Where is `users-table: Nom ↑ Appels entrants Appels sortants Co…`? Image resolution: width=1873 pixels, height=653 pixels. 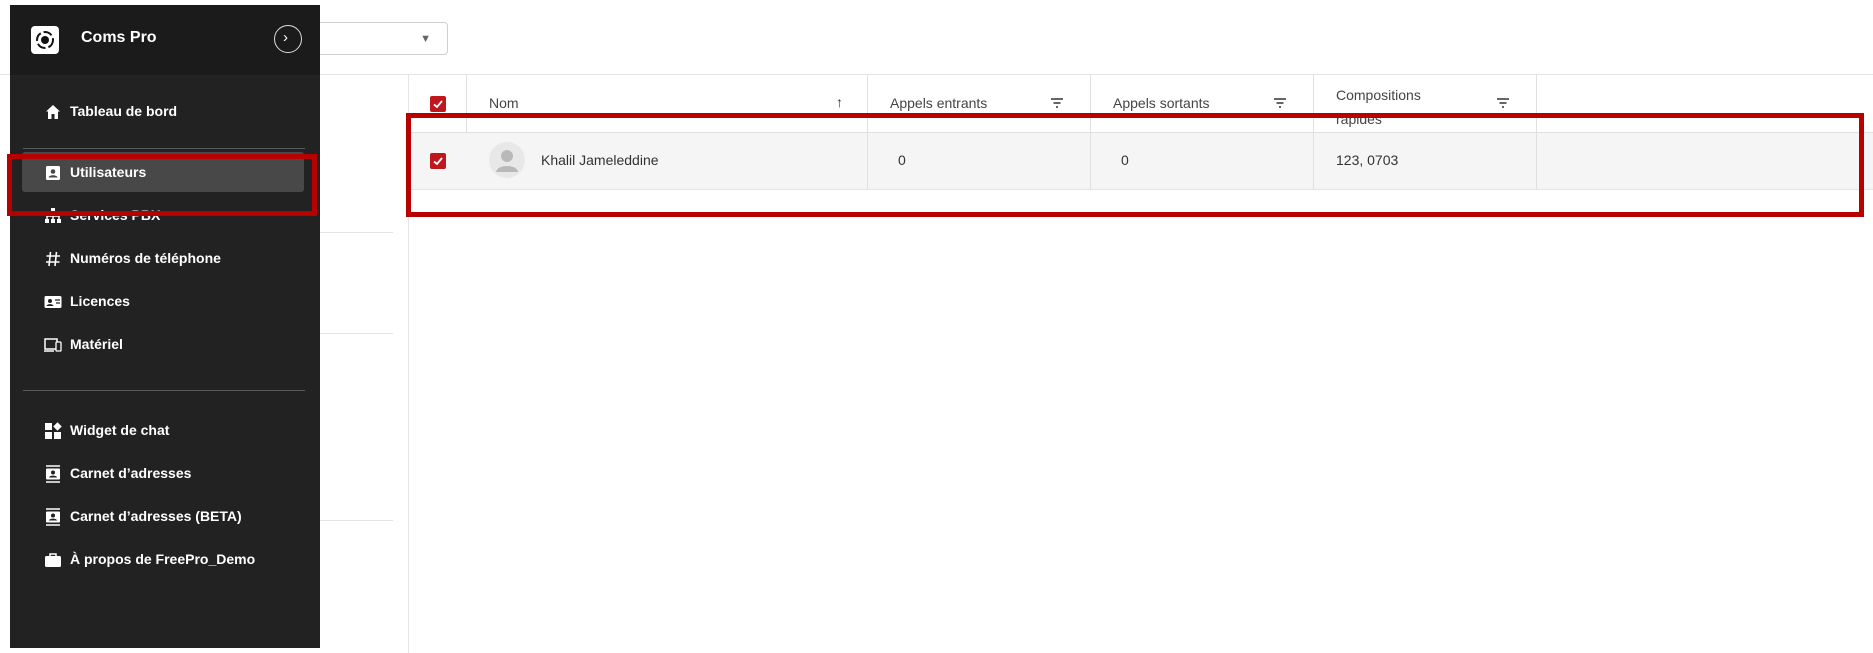
users-table: Nom ↑ Appels entrants Appels sortants Co… is located at coordinates (1141, 132).